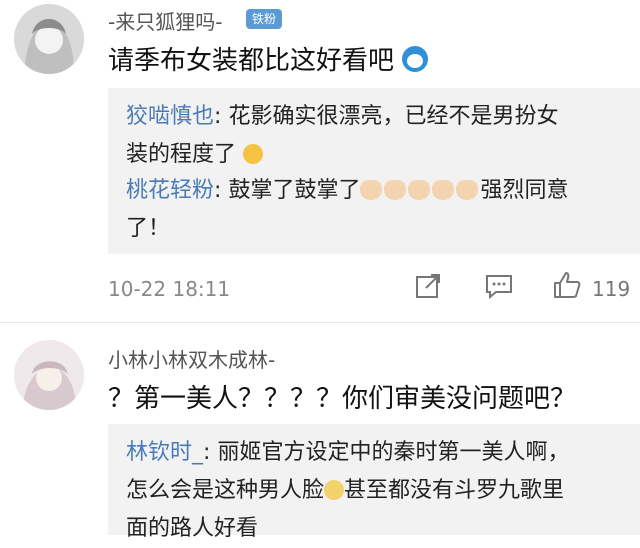 The width and height of the screenshot is (640, 548). What do you see at coordinates (393, 116) in the screenshot?
I see `reply-text: 花影确实很漂亮，已经不是男扮女` at bounding box center [393, 116].